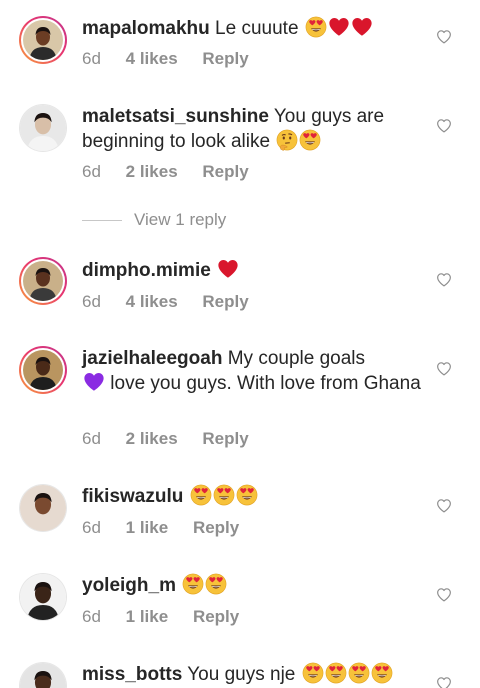  What do you see at coordinates (132, 674) in the screenshot?
I see `comment-username: miss_botts` at bounding box center [132, 674].